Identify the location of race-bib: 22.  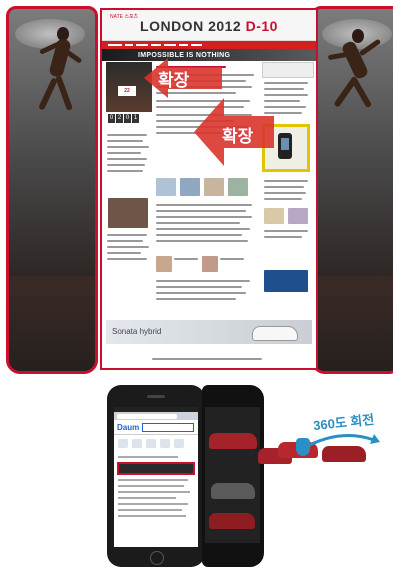
(127, 91).